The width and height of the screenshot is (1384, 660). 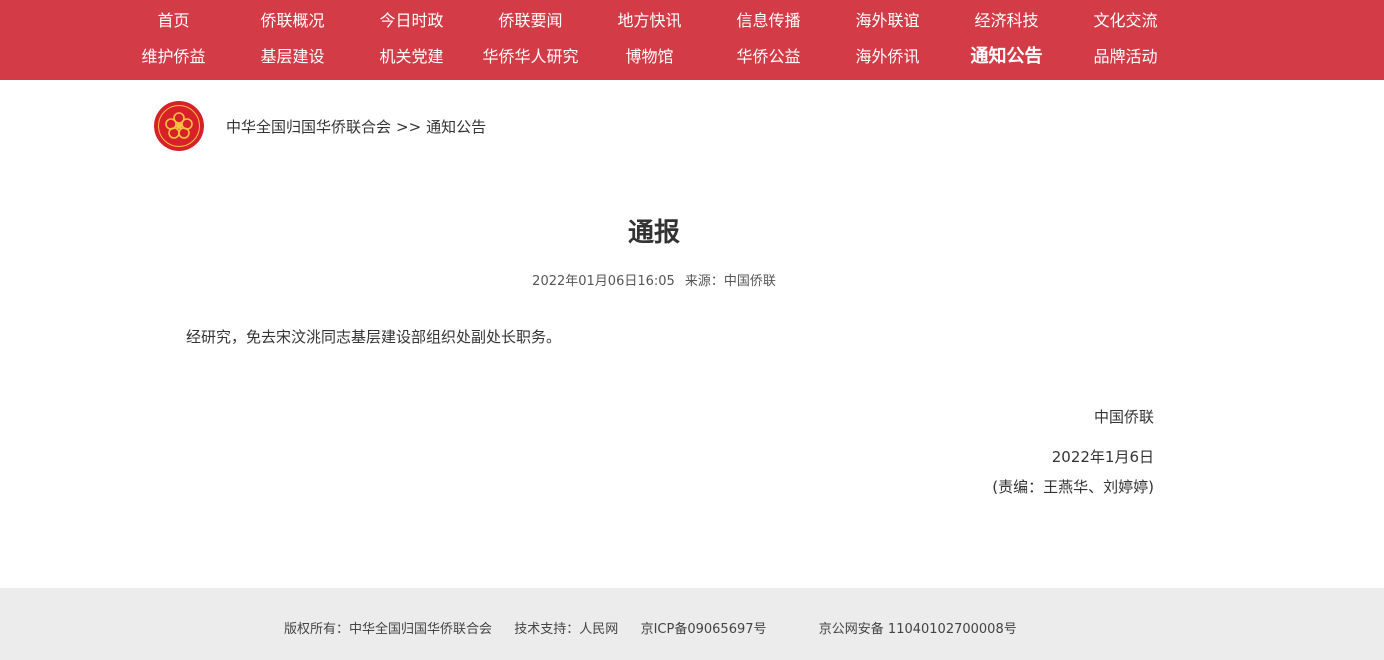 I want to click on article-source: 来源：中国侨联, so click(x=730, y=281).